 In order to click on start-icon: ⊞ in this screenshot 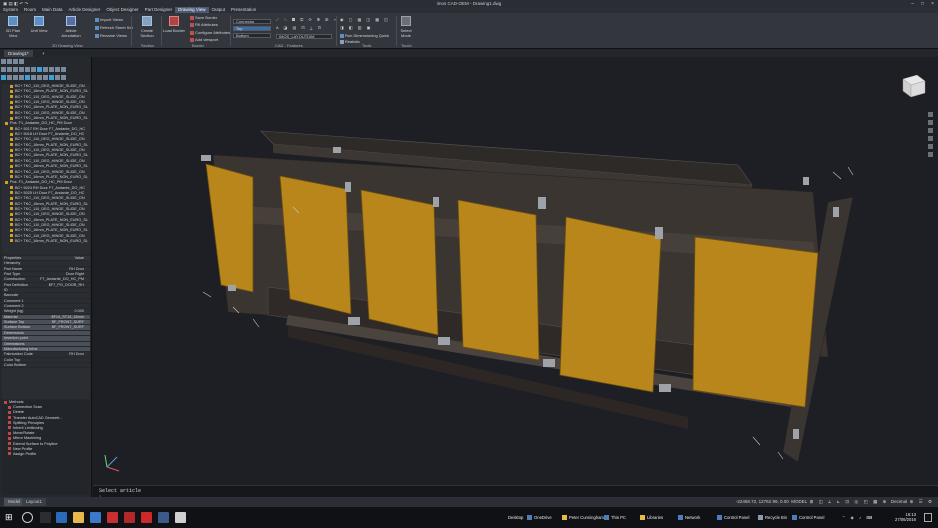, I will do `click(10, 517)`.